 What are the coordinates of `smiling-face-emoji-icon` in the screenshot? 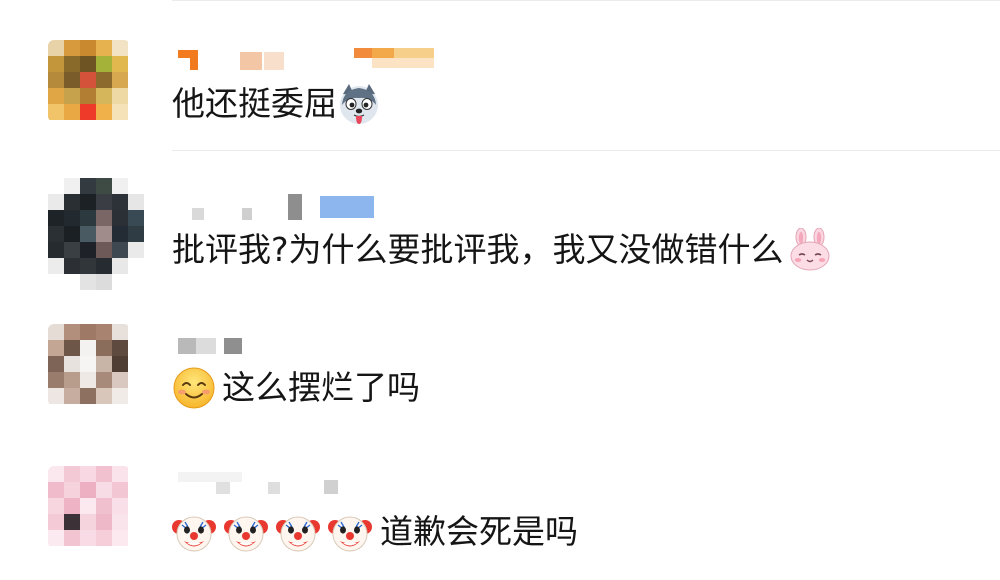 It's located at (194, 388).